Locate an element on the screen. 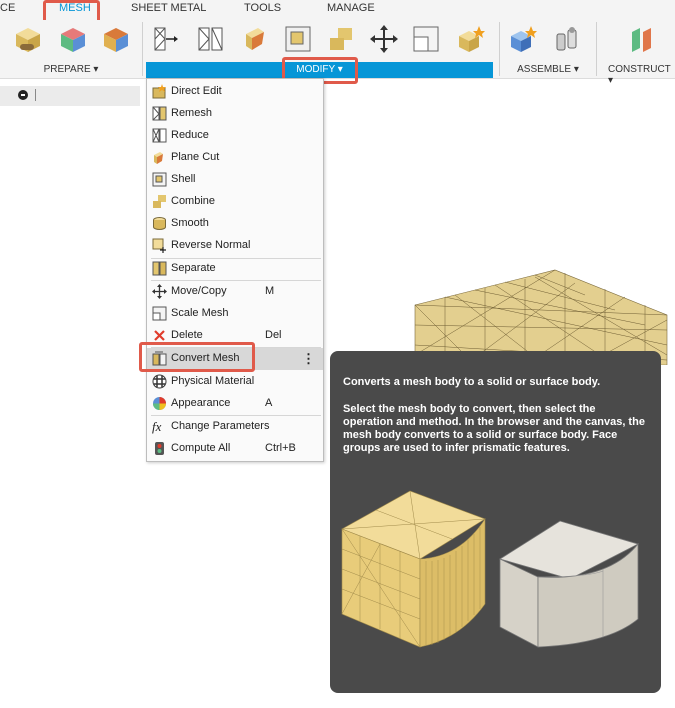 The image size is (675, 708). shortcut-label: Ctrl+B is located at coordinates (280, 448).